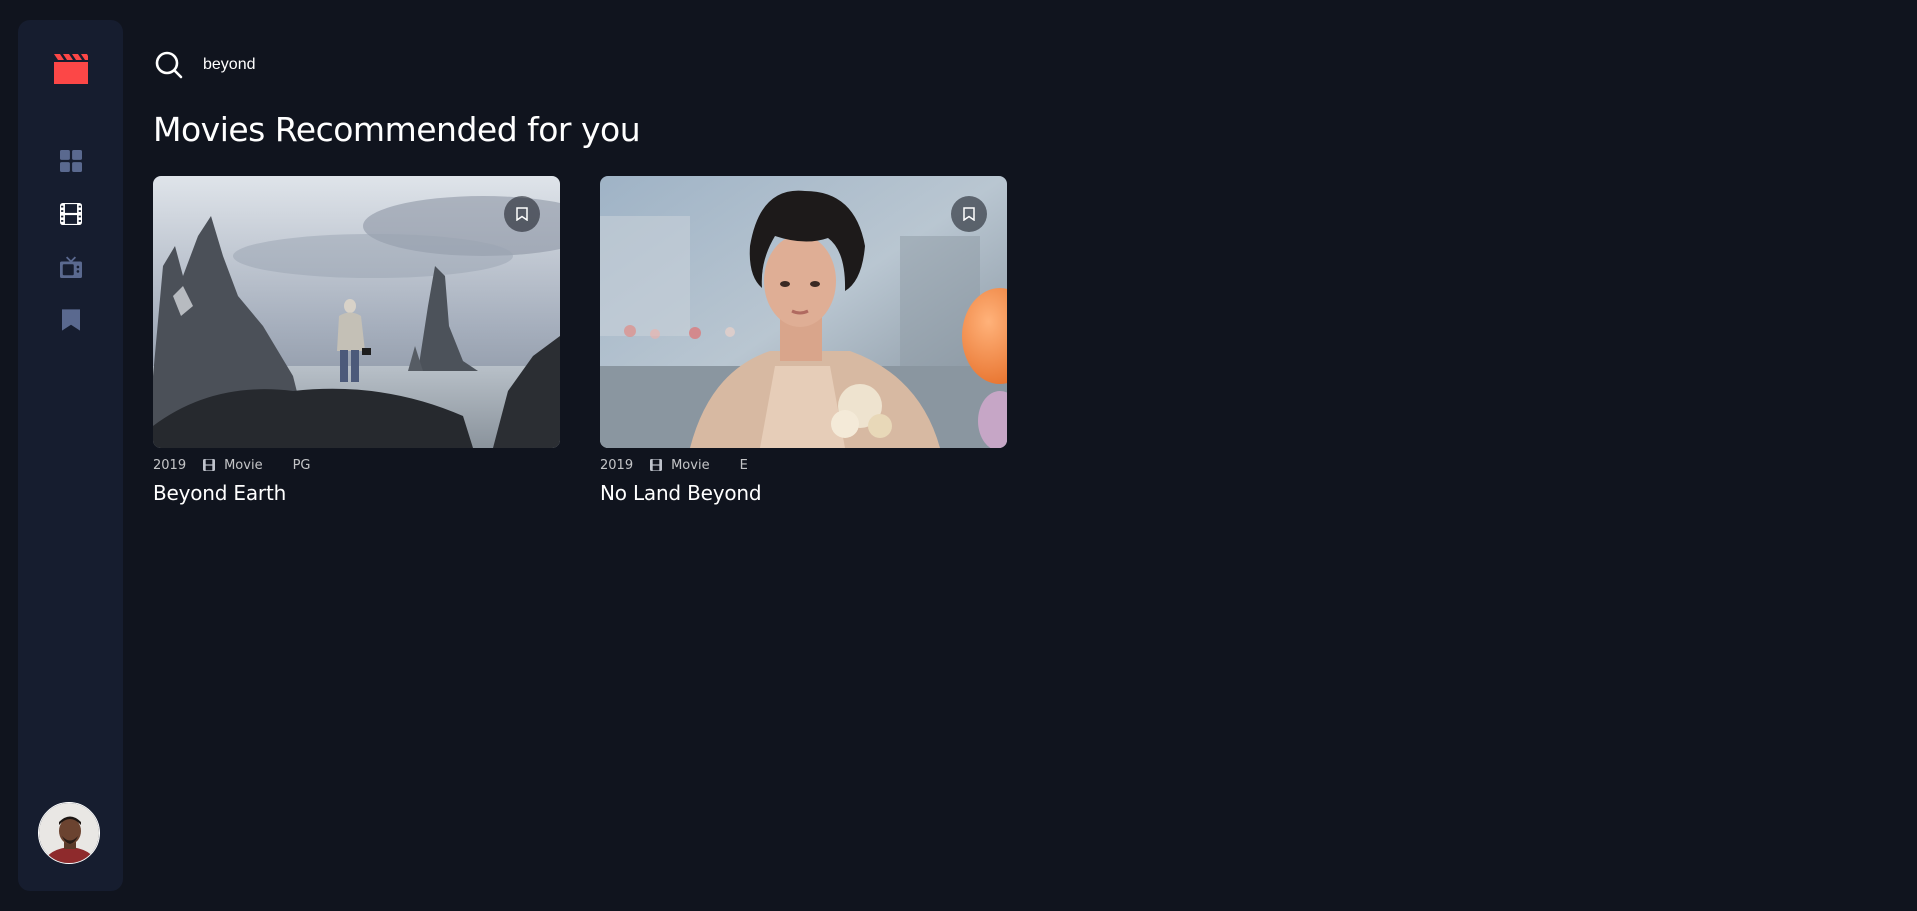  What do you see at coordinates (69, 833) in the screenshot?
I see `user-avatar` at bounding box center [69, 833].